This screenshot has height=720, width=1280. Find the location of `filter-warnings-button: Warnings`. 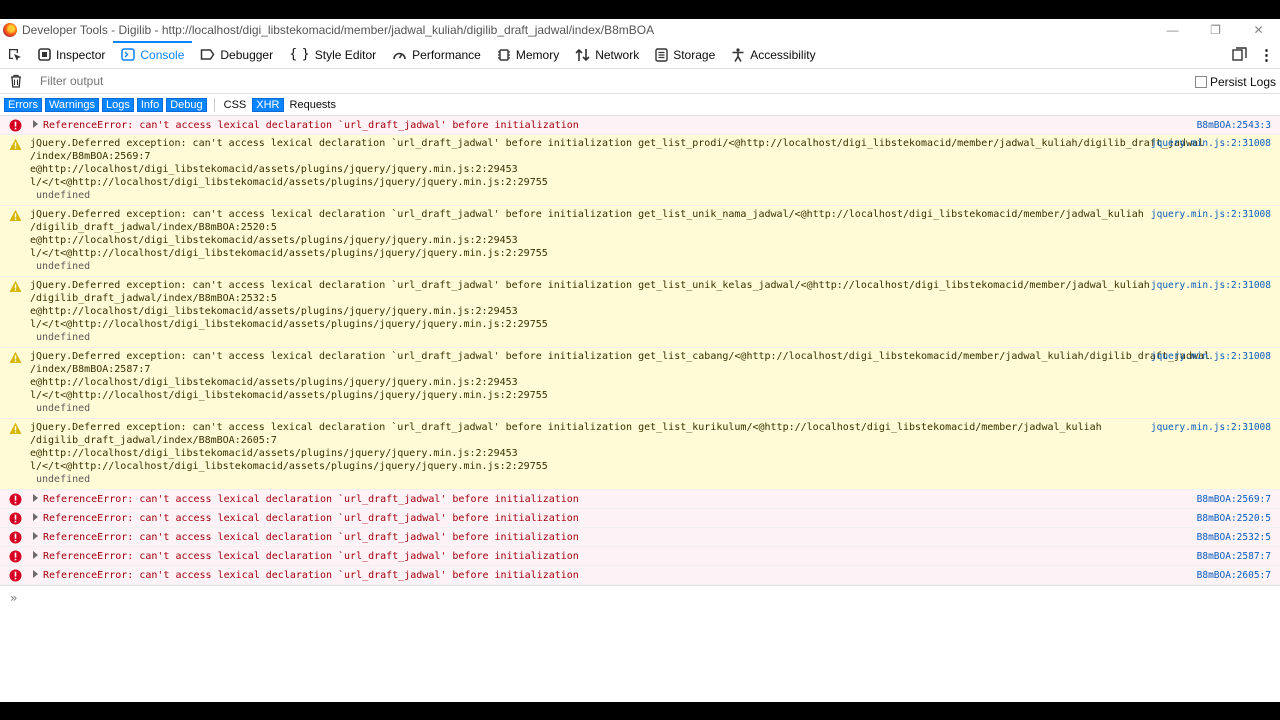

filter-warnings-button: Warnings is located at coordinates (72, 104).